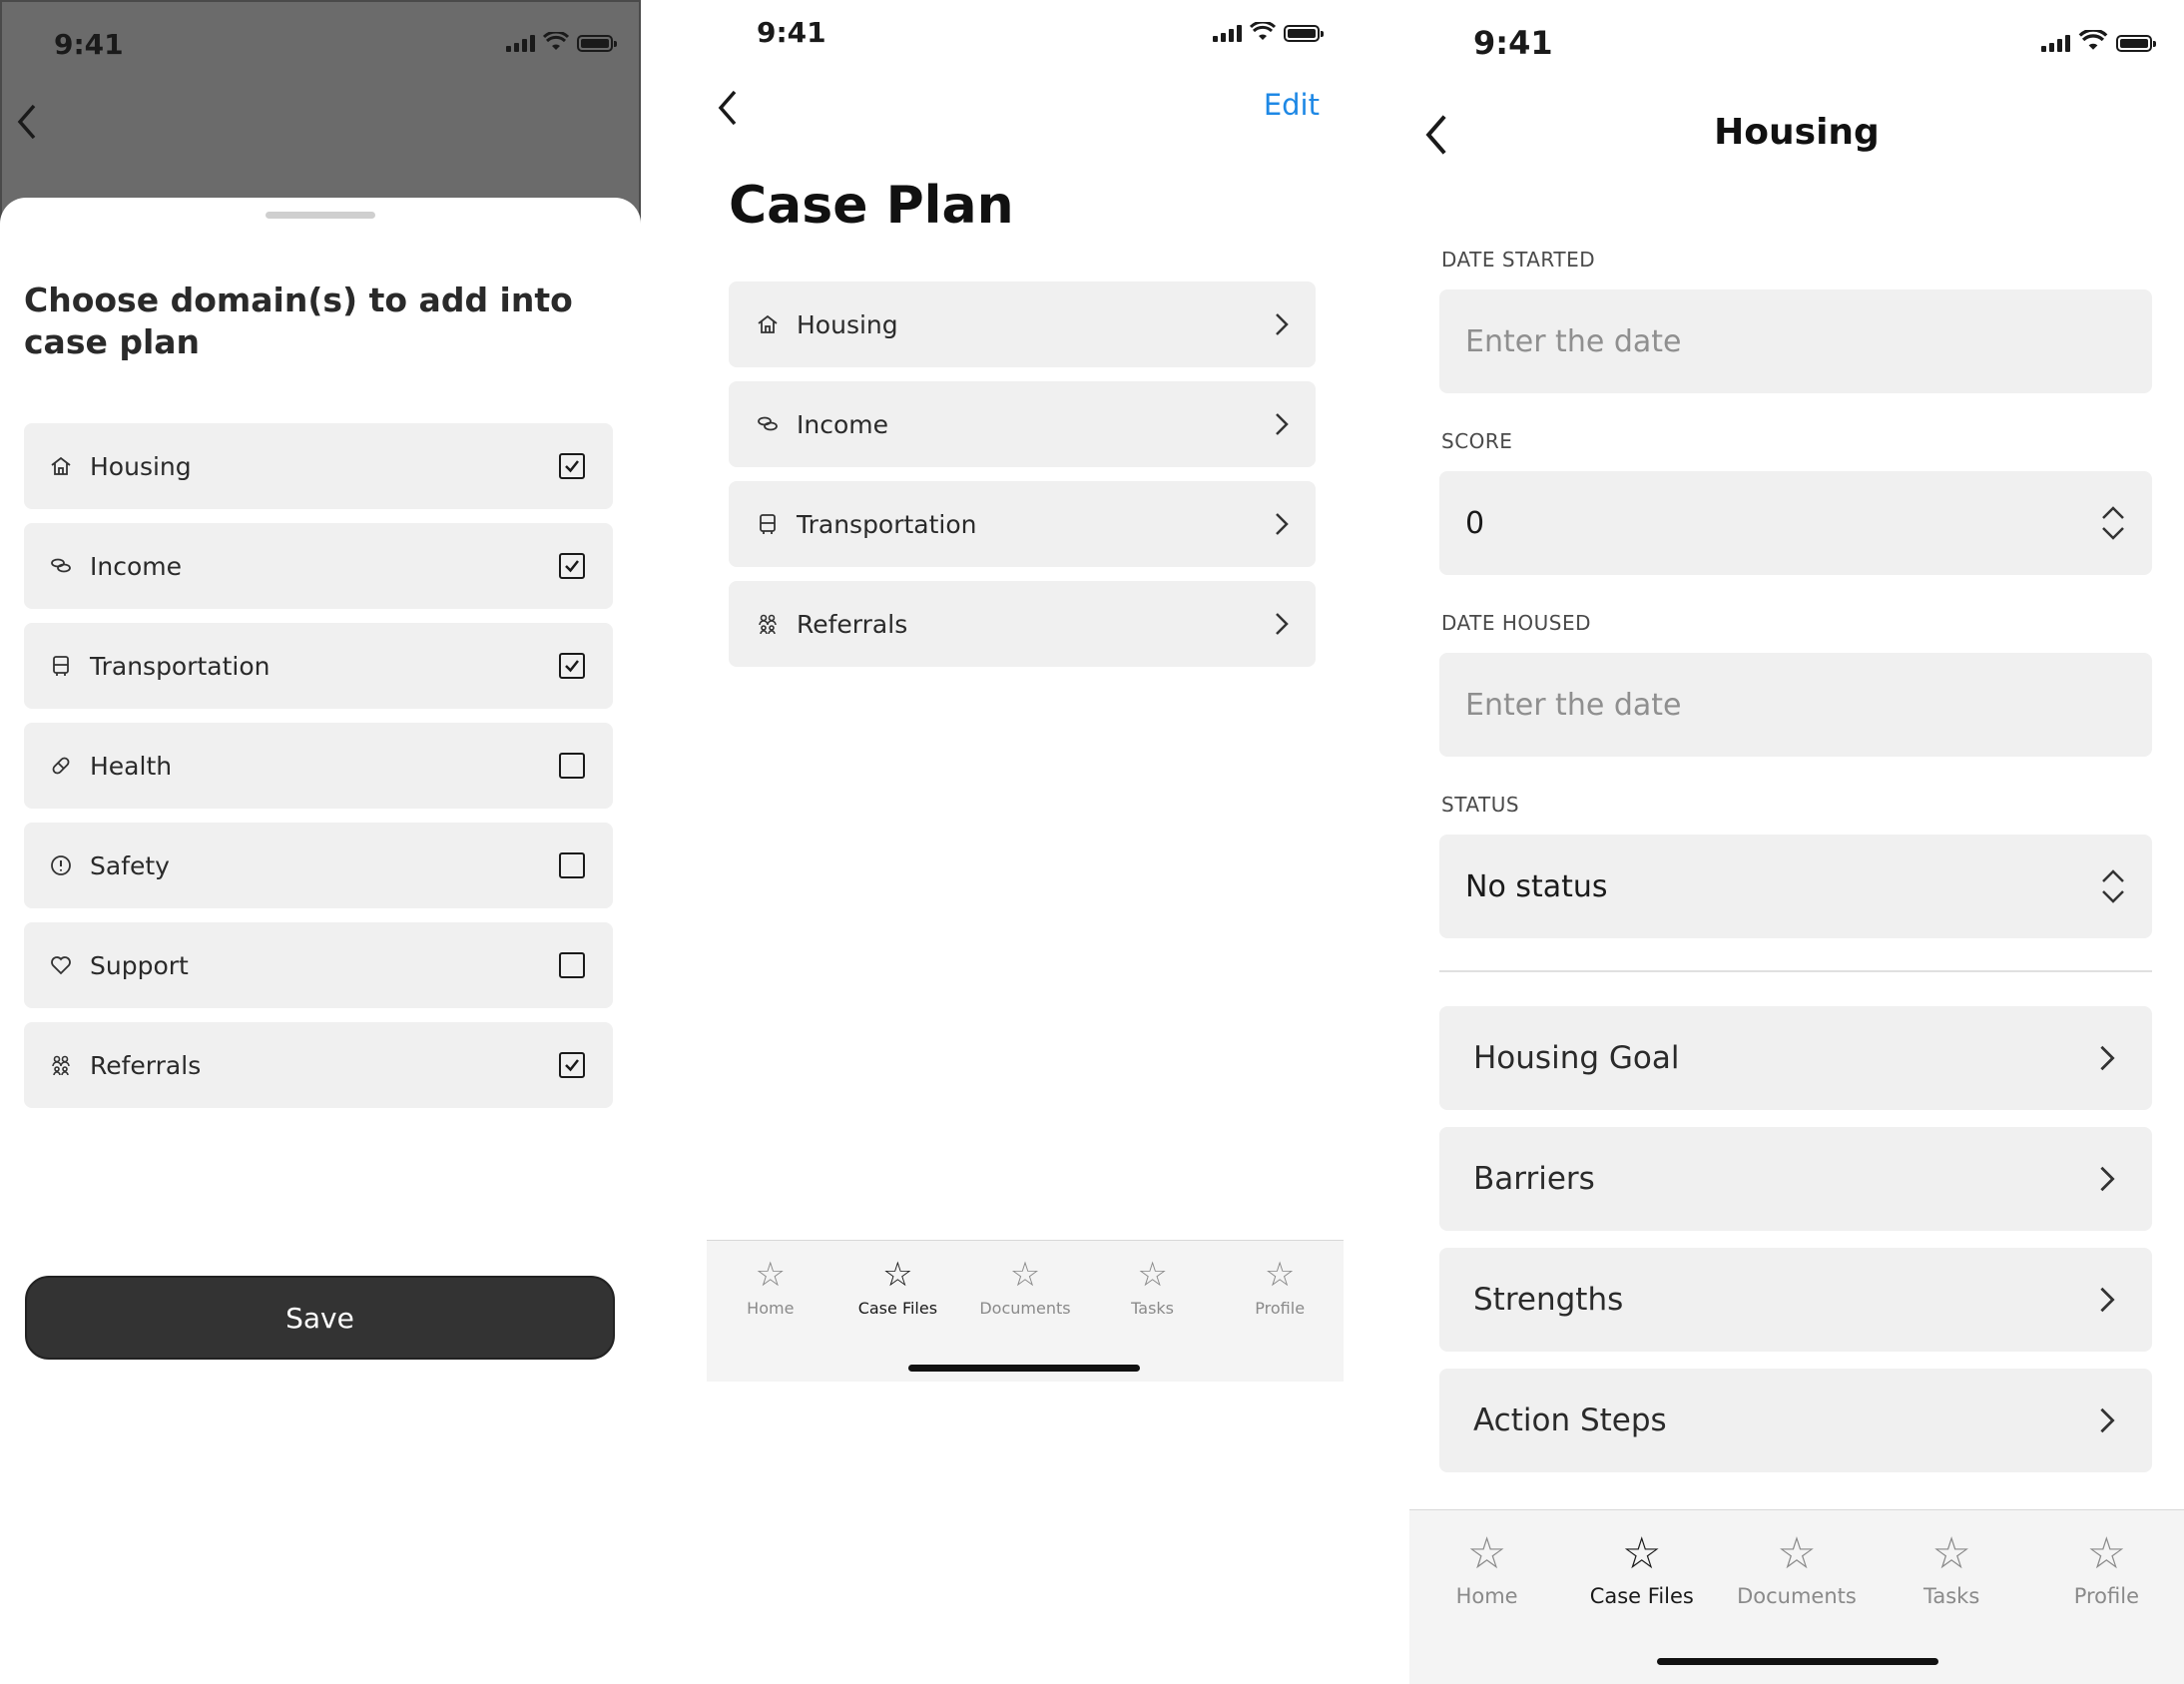 The height and width of the screenshot is (1684, 2184). I want to click on domain-row-referrals: Referrals, so click(318, 1065).